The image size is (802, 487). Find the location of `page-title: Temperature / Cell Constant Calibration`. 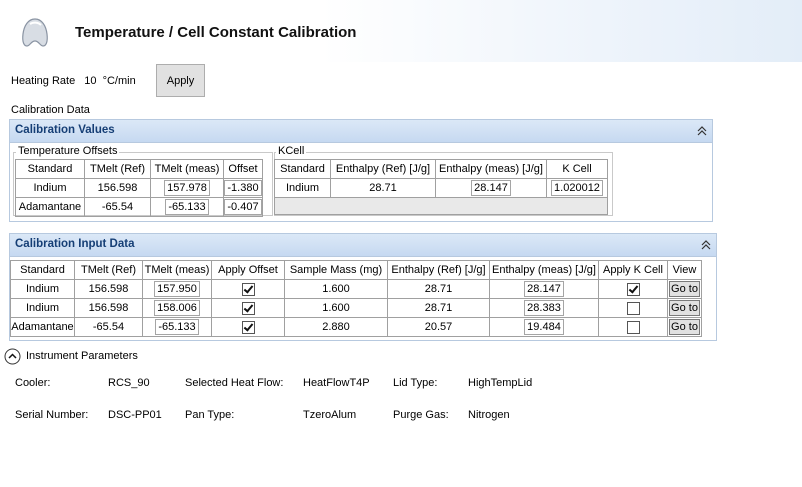

page-title: Temperature / Cell Constant Calibration is located at coordinates (216, 32).